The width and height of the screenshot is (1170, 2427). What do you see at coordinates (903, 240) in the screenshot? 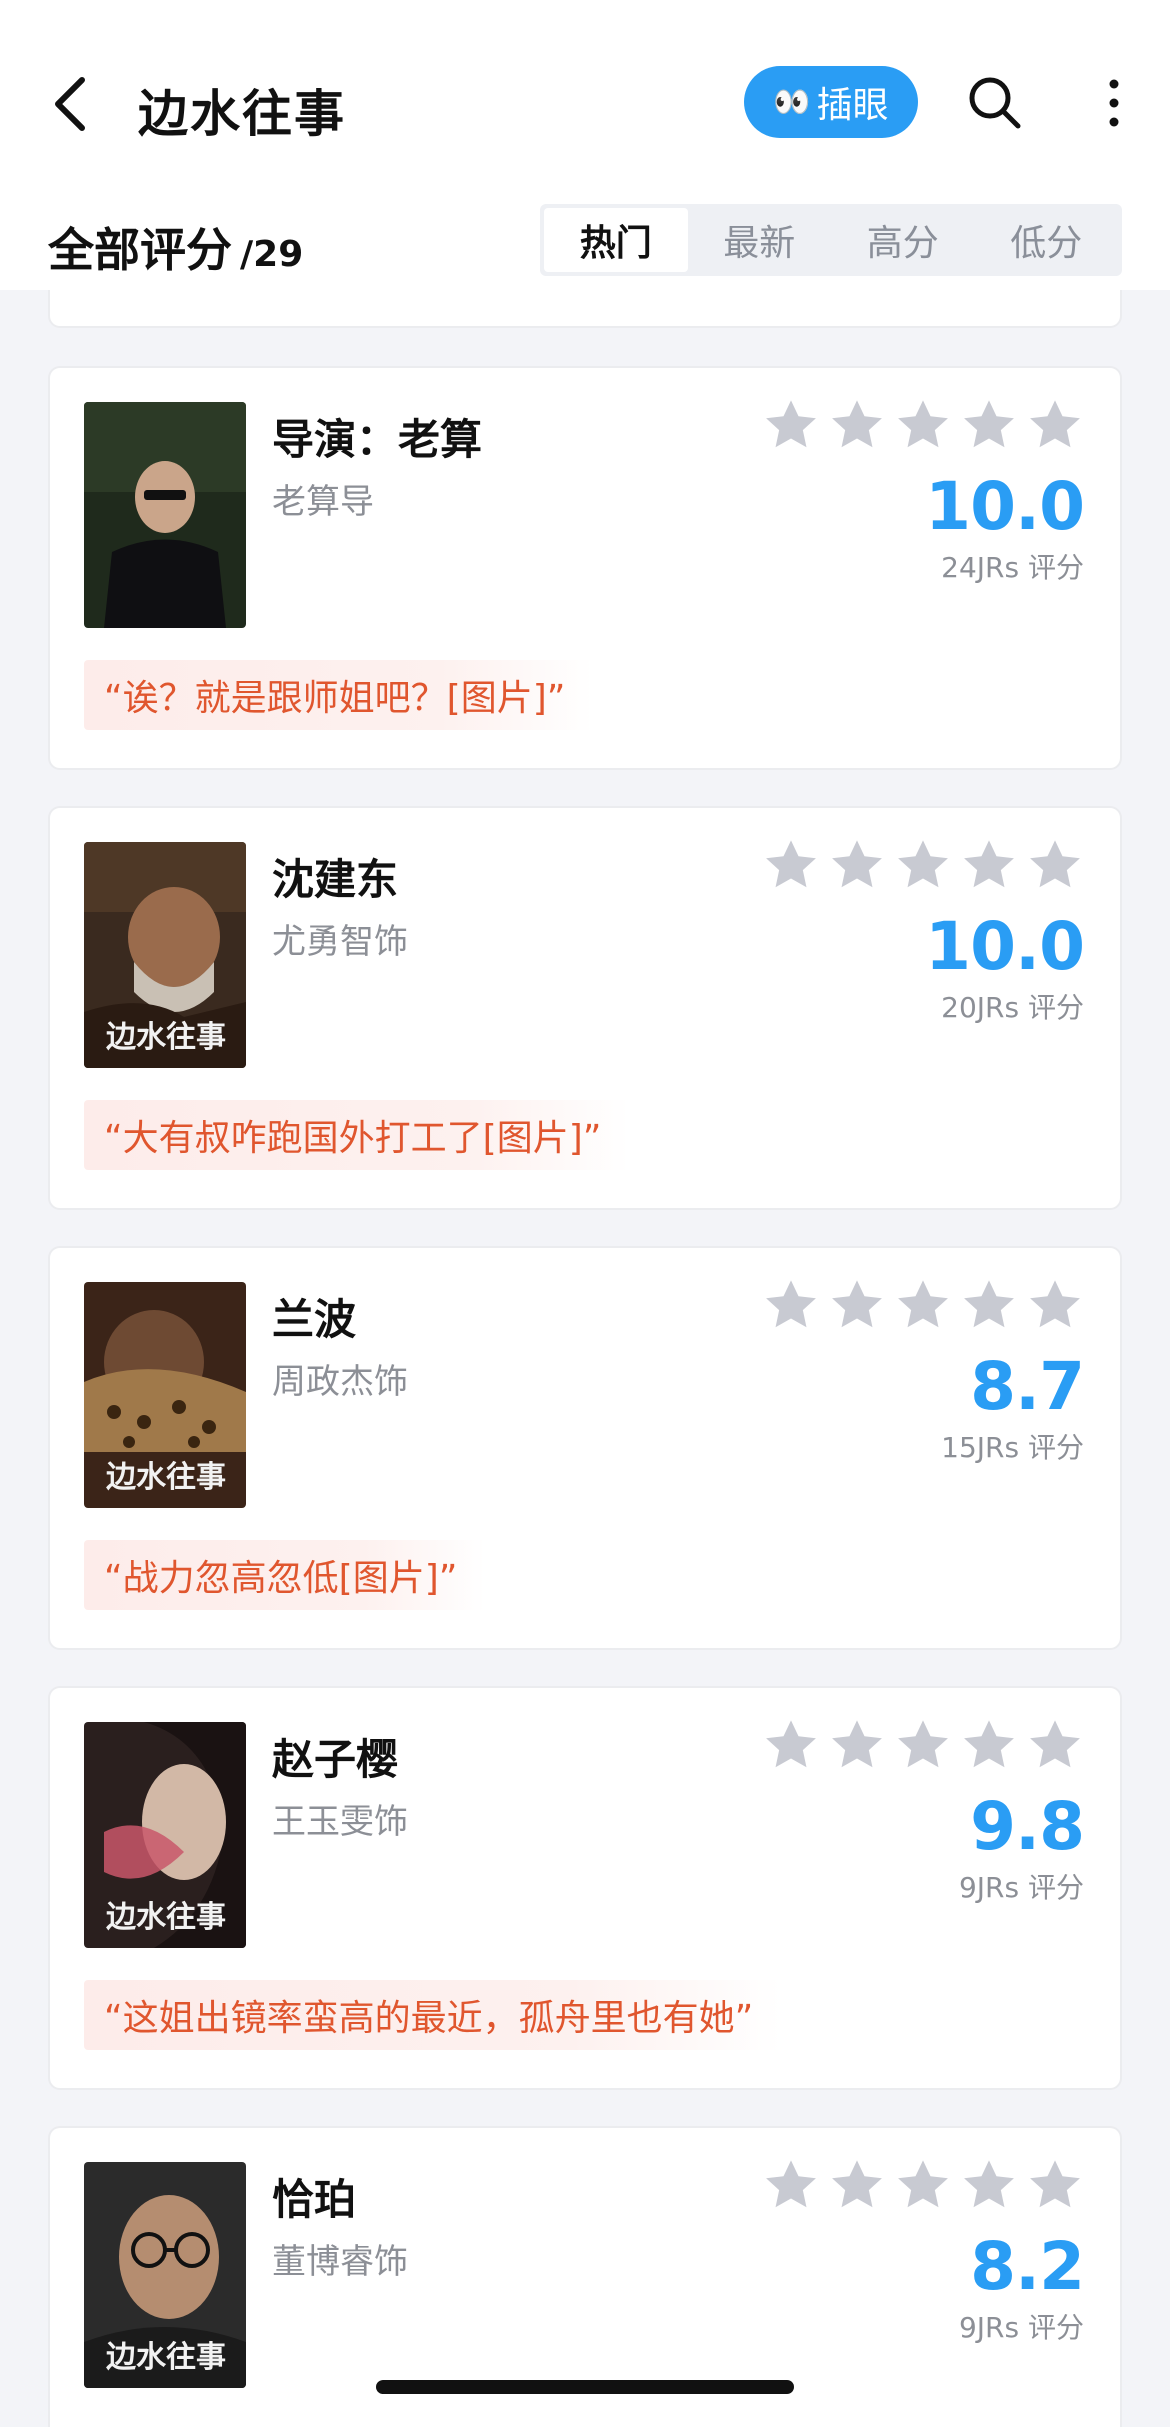
I see `tab-high: 高分` at bounding box center [903, 240].